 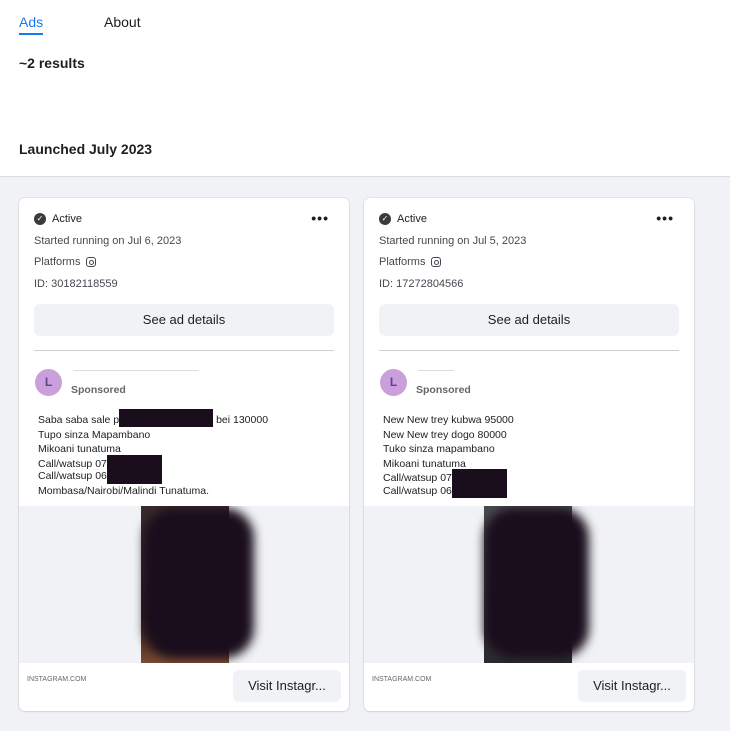 What do you see at coordinates (448, 420) in the screenshot?
I see `body-line: New New trey kubwa 95000` at bounding box center [448, 420].